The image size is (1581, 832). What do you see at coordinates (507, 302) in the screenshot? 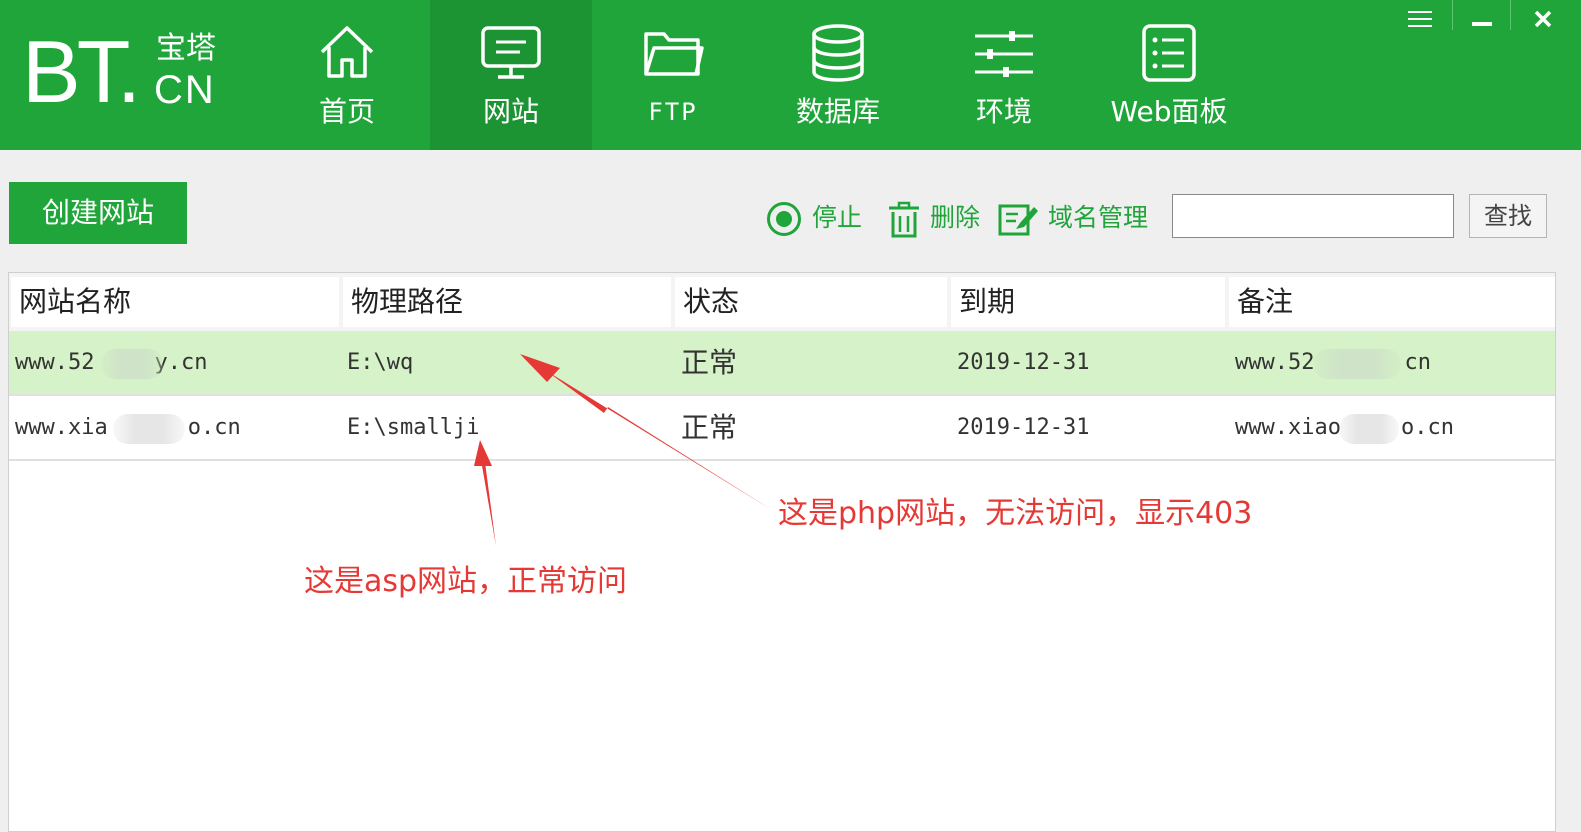
I see `column-header-path: 物理路径` at bounding box center [507, 302].